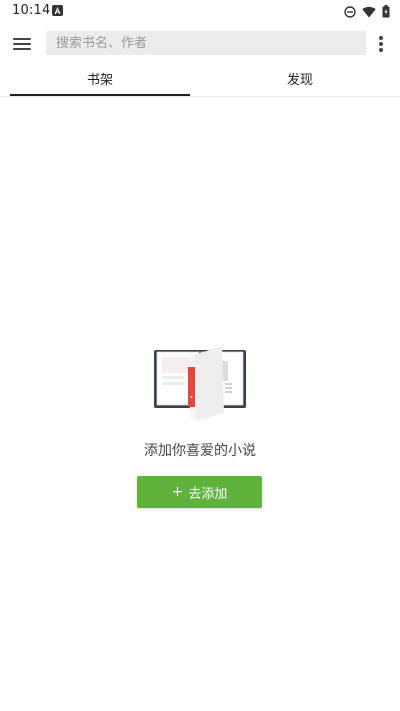 The width and height of the screenshot is (400, 711). I want to click on search-box, so click(206, 43).